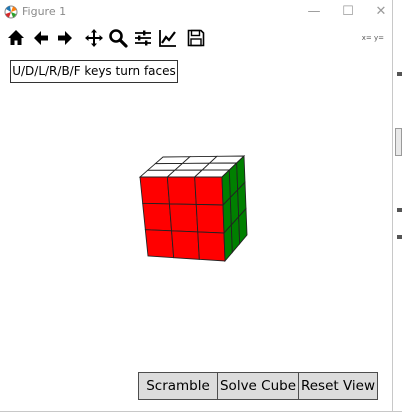  Describe the element at coordinates (372, 38) in the screenshot. I see `cursor-coordinates: x= y=` at that location.